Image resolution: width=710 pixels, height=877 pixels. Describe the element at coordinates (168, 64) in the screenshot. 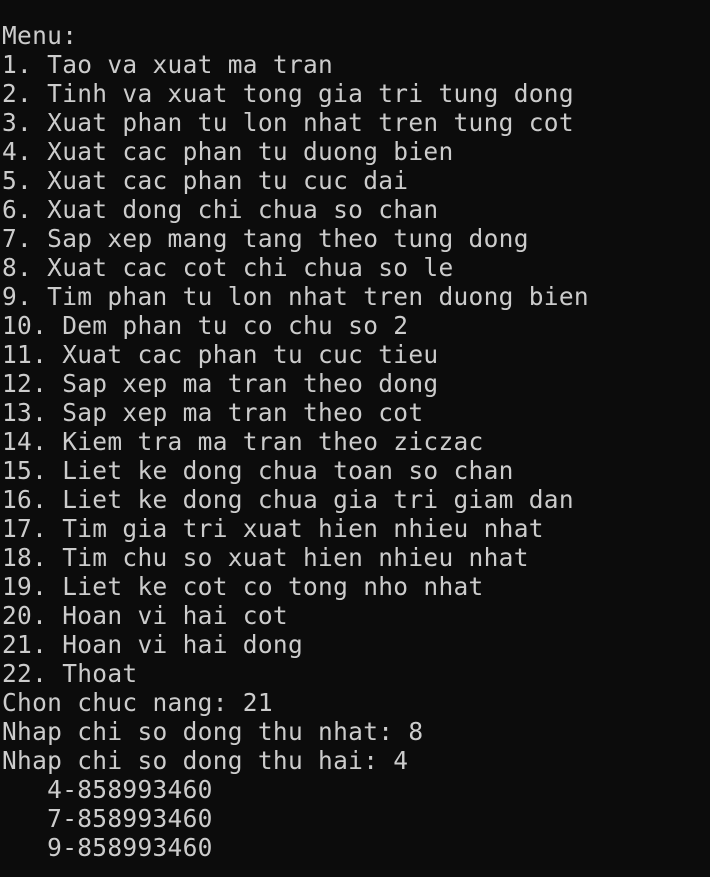

I see `menu-item: 1. Tao va xuat ma tran` at that location.